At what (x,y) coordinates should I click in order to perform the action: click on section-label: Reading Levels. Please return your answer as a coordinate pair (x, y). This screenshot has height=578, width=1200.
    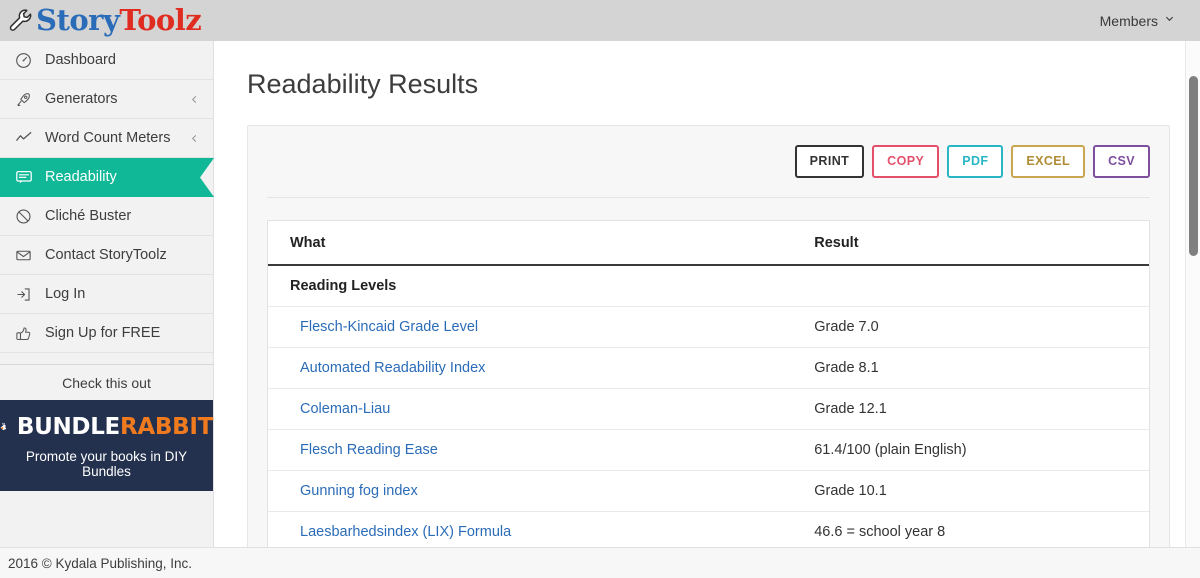
    Looking at the image, I should click on (541, 285).